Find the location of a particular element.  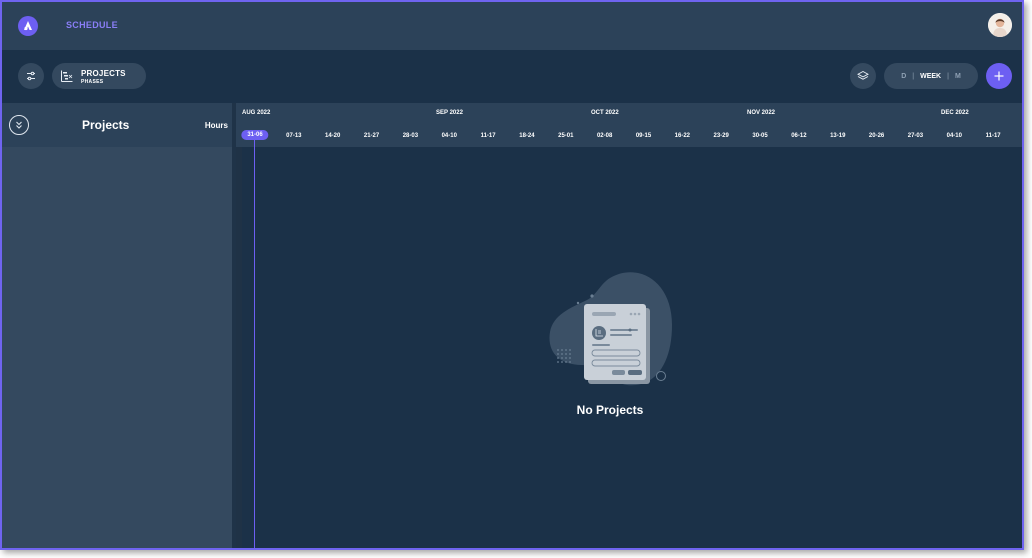

panel-title: Projects is located at coordinates (106, 125).